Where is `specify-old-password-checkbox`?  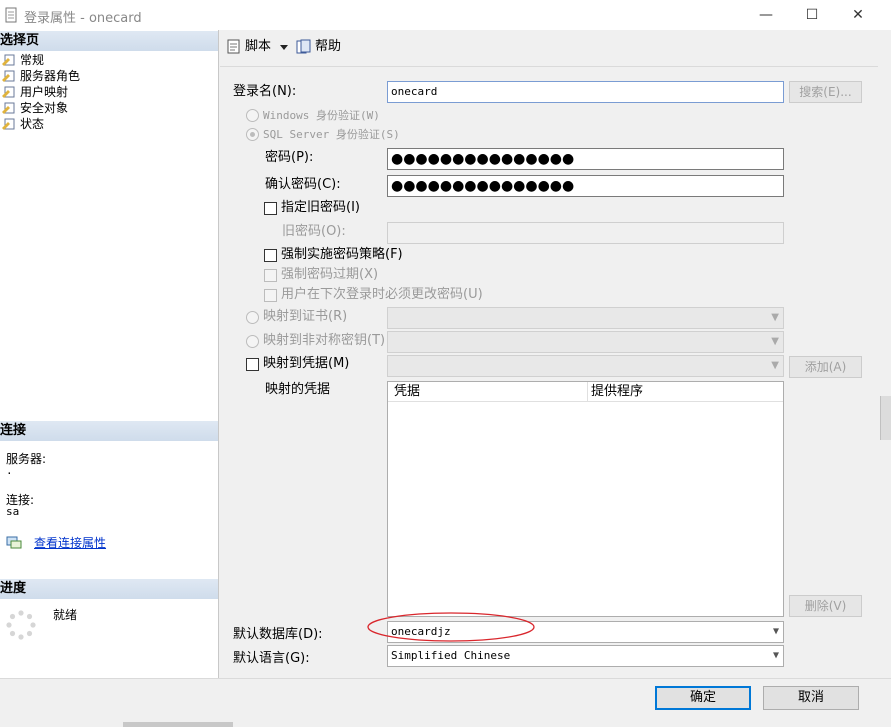 specify-old-password-checkbox is located at coordinates (270, 208).